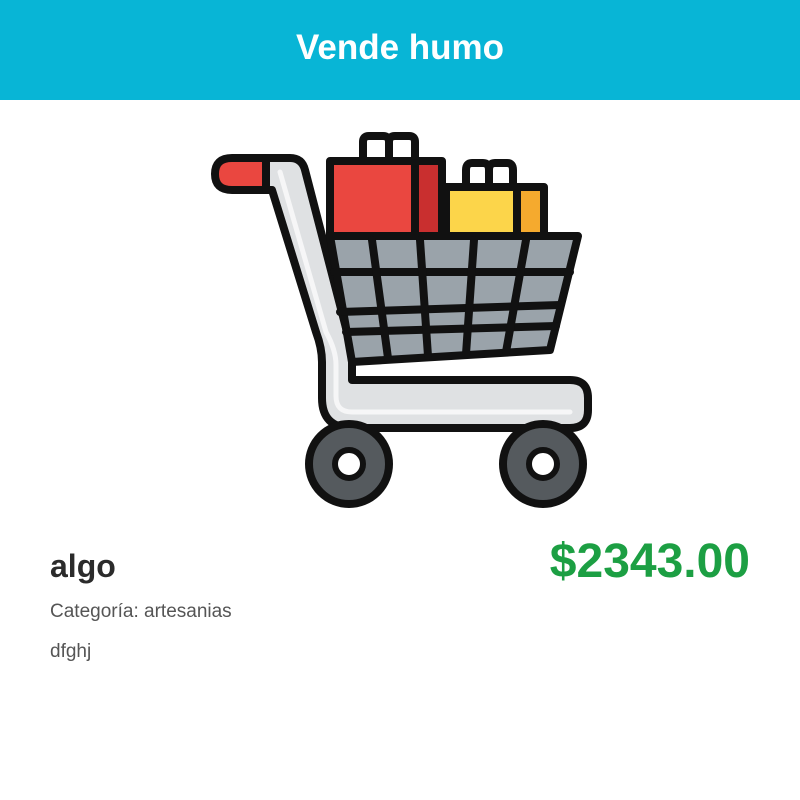 The image size is (800, 800). What do you see at coordinates (94, 611) in the screenshot?
I see `category-label: Categoría:` at bounding box center [94, 611].